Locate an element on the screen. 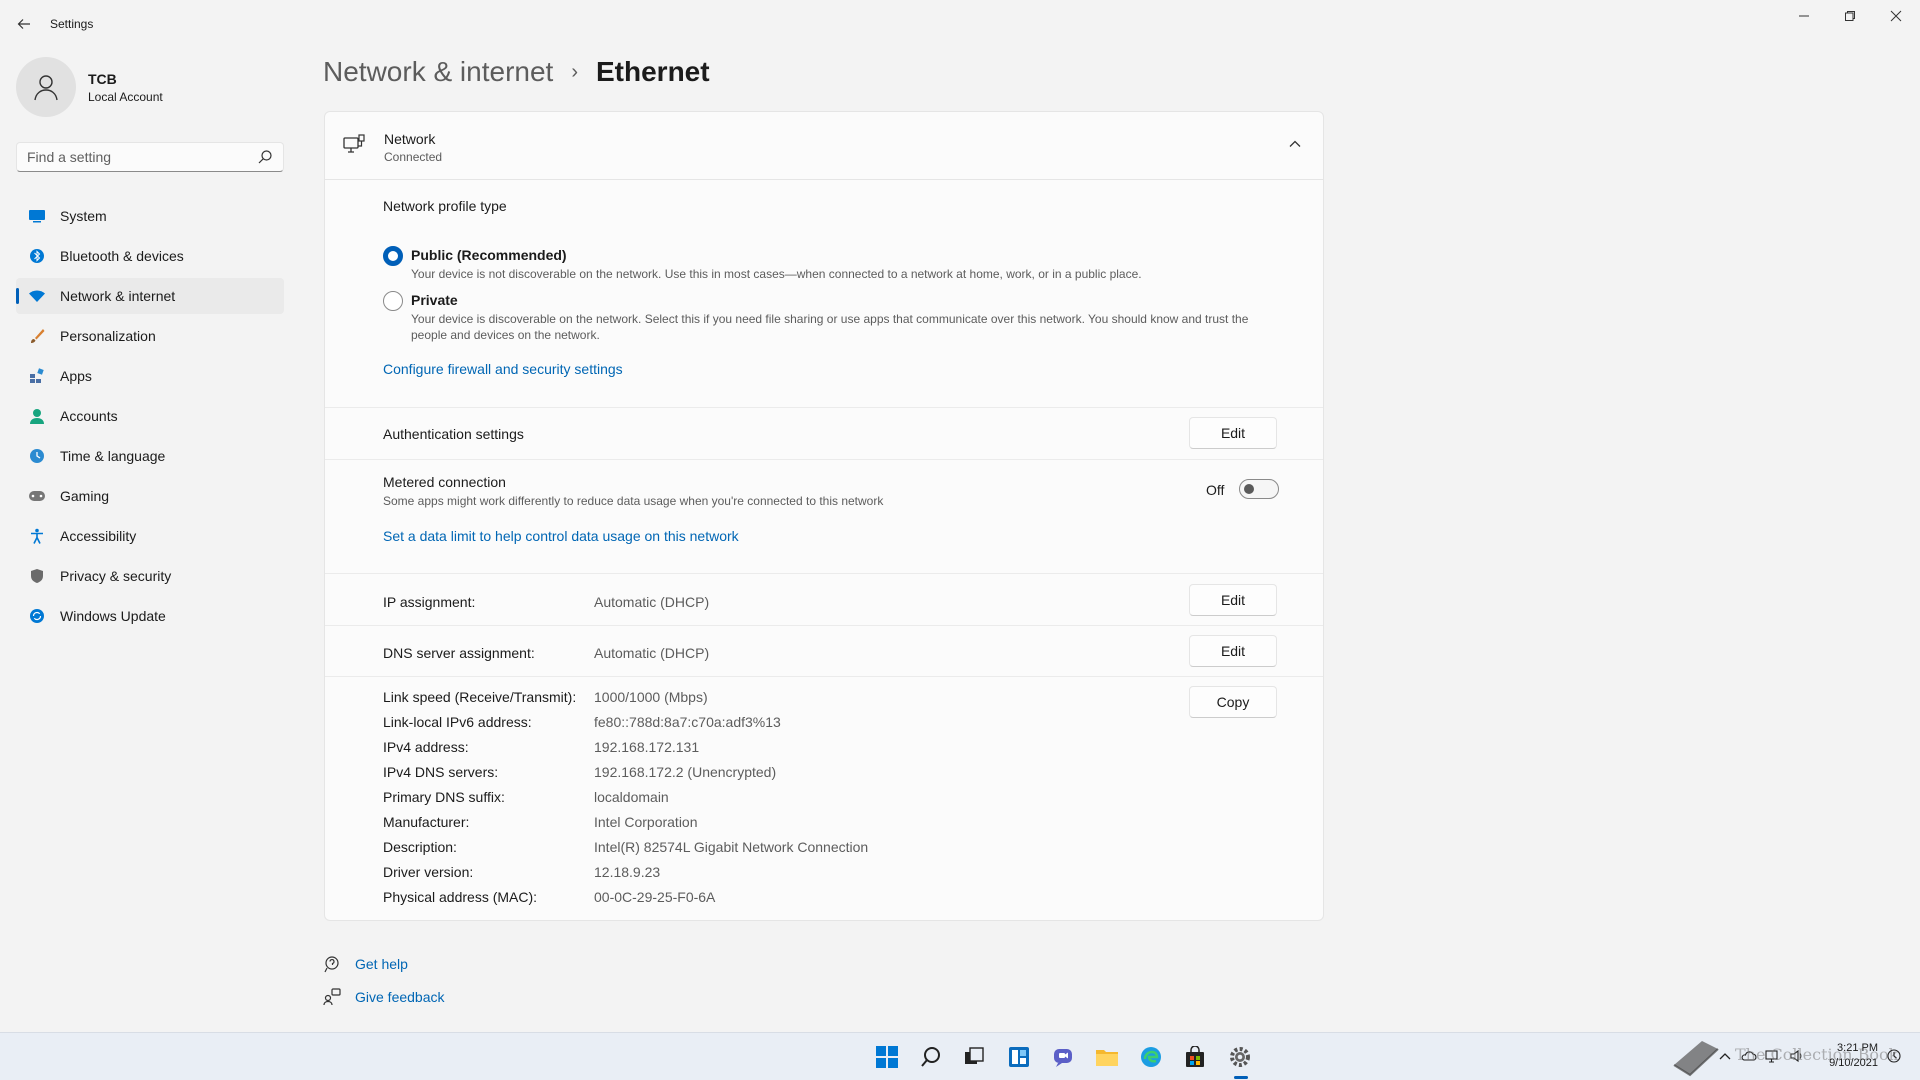 The image size is (1920, 1080). driver-version-value: 12.18.9.23 is located at coordinates (627, 872).